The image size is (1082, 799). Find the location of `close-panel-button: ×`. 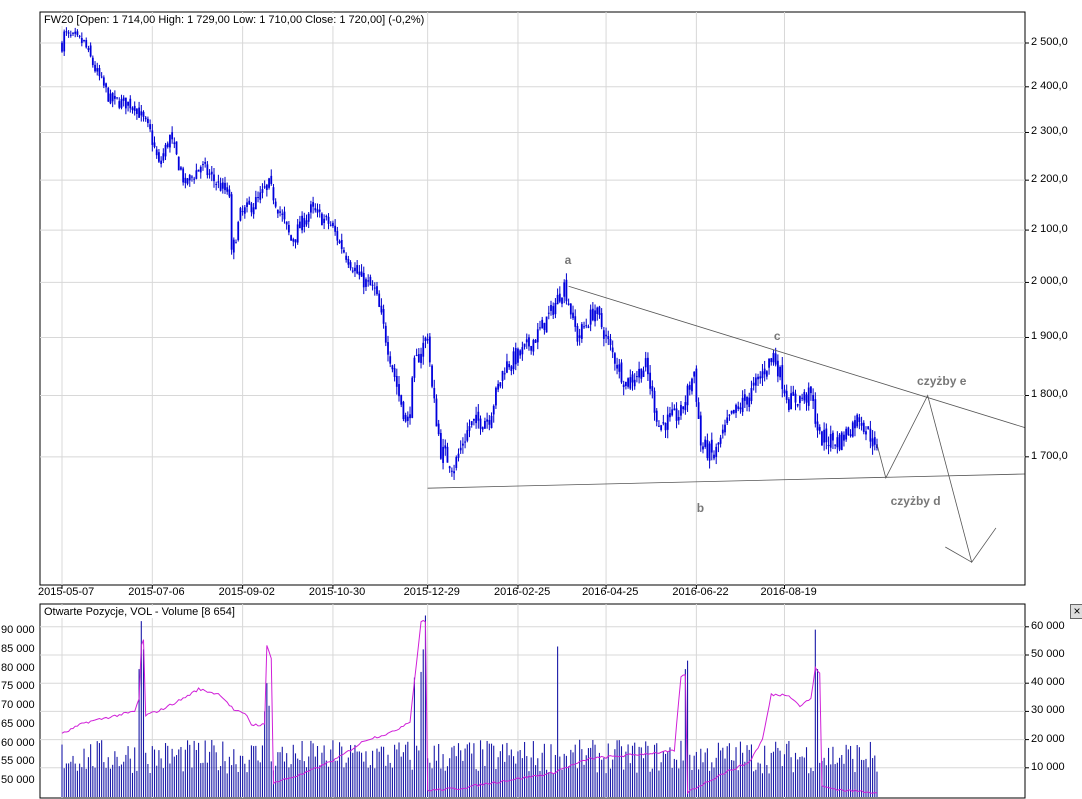

close-panel-button: × is located at coordinates (1076, 611).